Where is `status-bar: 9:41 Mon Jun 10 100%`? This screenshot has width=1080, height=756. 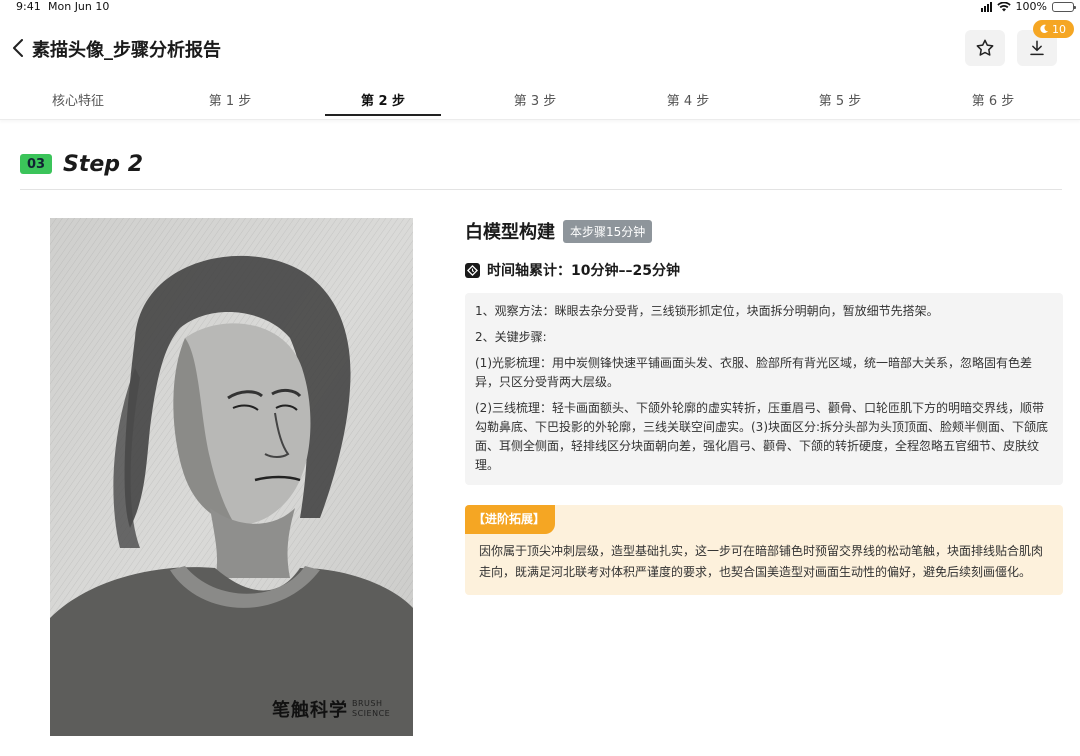 status-bar: 9:41 Mon Jun 10 100% is located at coordinates (540, 7).